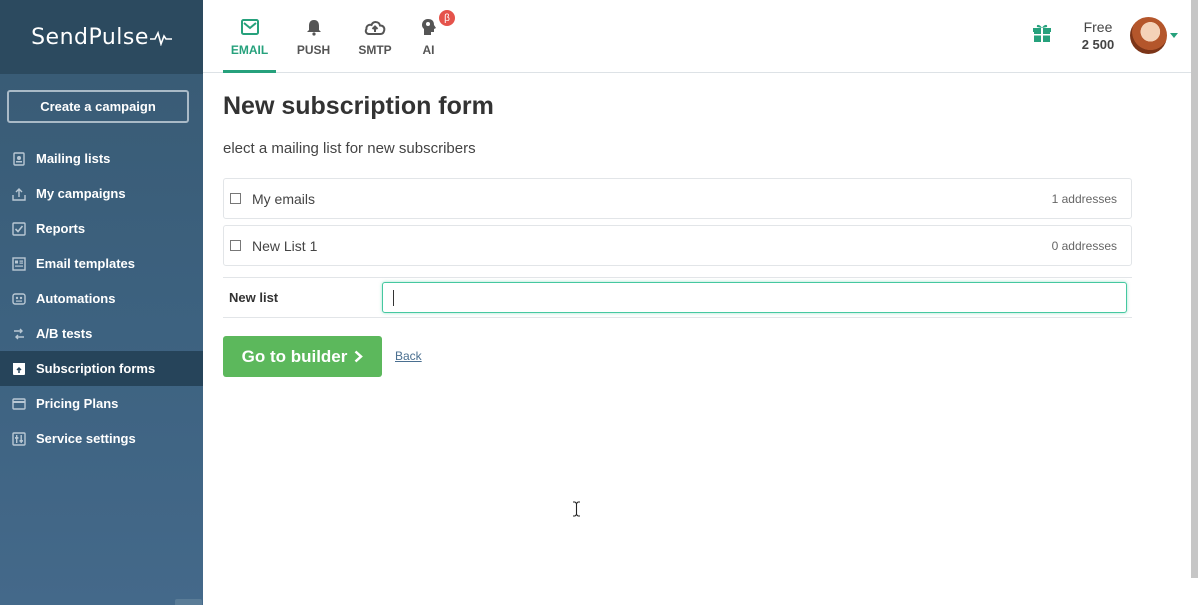 This screenshot has height=605, width=1198. What do you see at coordinates (1174, 35) in the screenshot?
I see `chevron-down-icon` at bounding box center [1174, 35].